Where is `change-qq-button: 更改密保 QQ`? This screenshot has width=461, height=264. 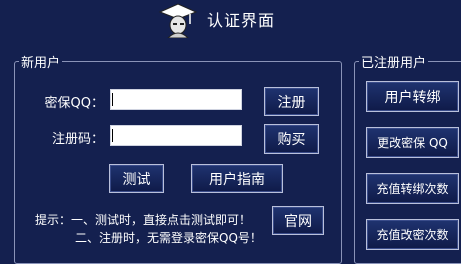 change-qq-button: 更改密保 QQ is located at coordinates (412, 142).